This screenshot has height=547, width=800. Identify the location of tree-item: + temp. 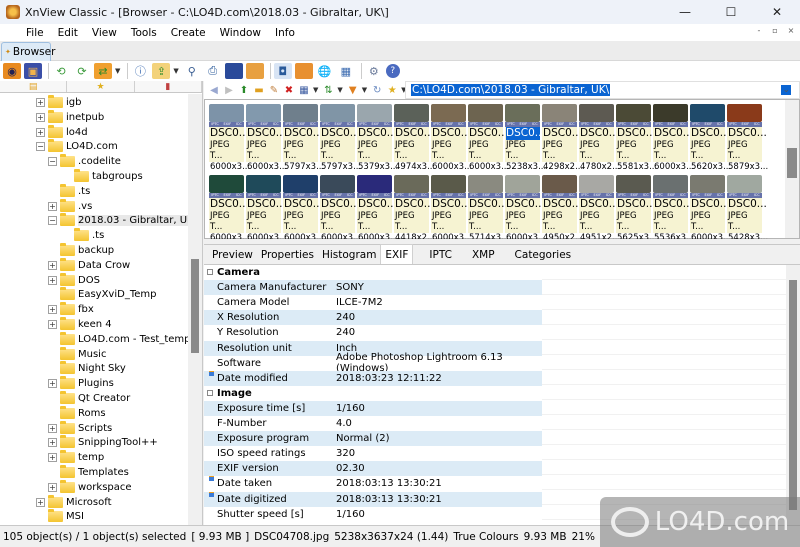
(76, 457).